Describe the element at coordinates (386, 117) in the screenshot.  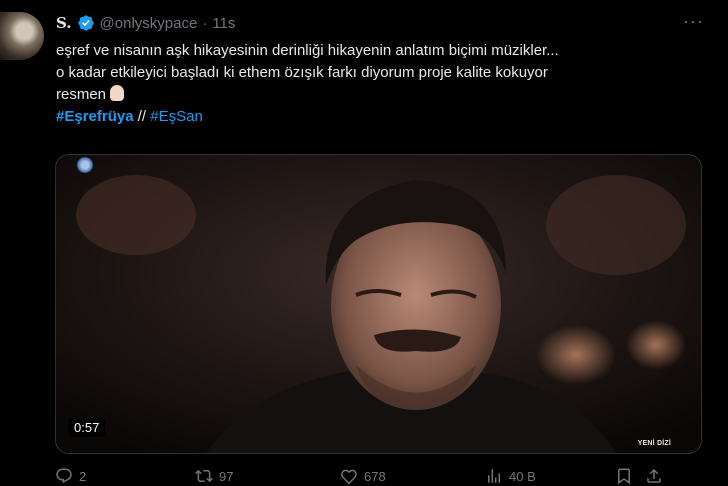
I see `hashtags: #Eşrefrüya // #EşSan` at that location.